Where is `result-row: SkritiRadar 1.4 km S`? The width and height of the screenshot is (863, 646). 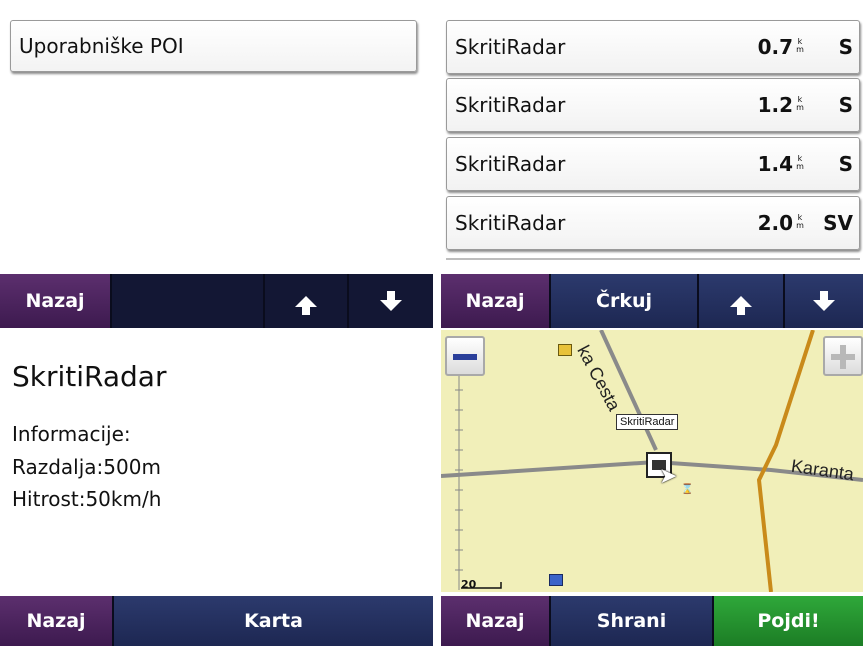
result-row: SkritiRadar 1.4 km S is located at coordinates (653, 164).